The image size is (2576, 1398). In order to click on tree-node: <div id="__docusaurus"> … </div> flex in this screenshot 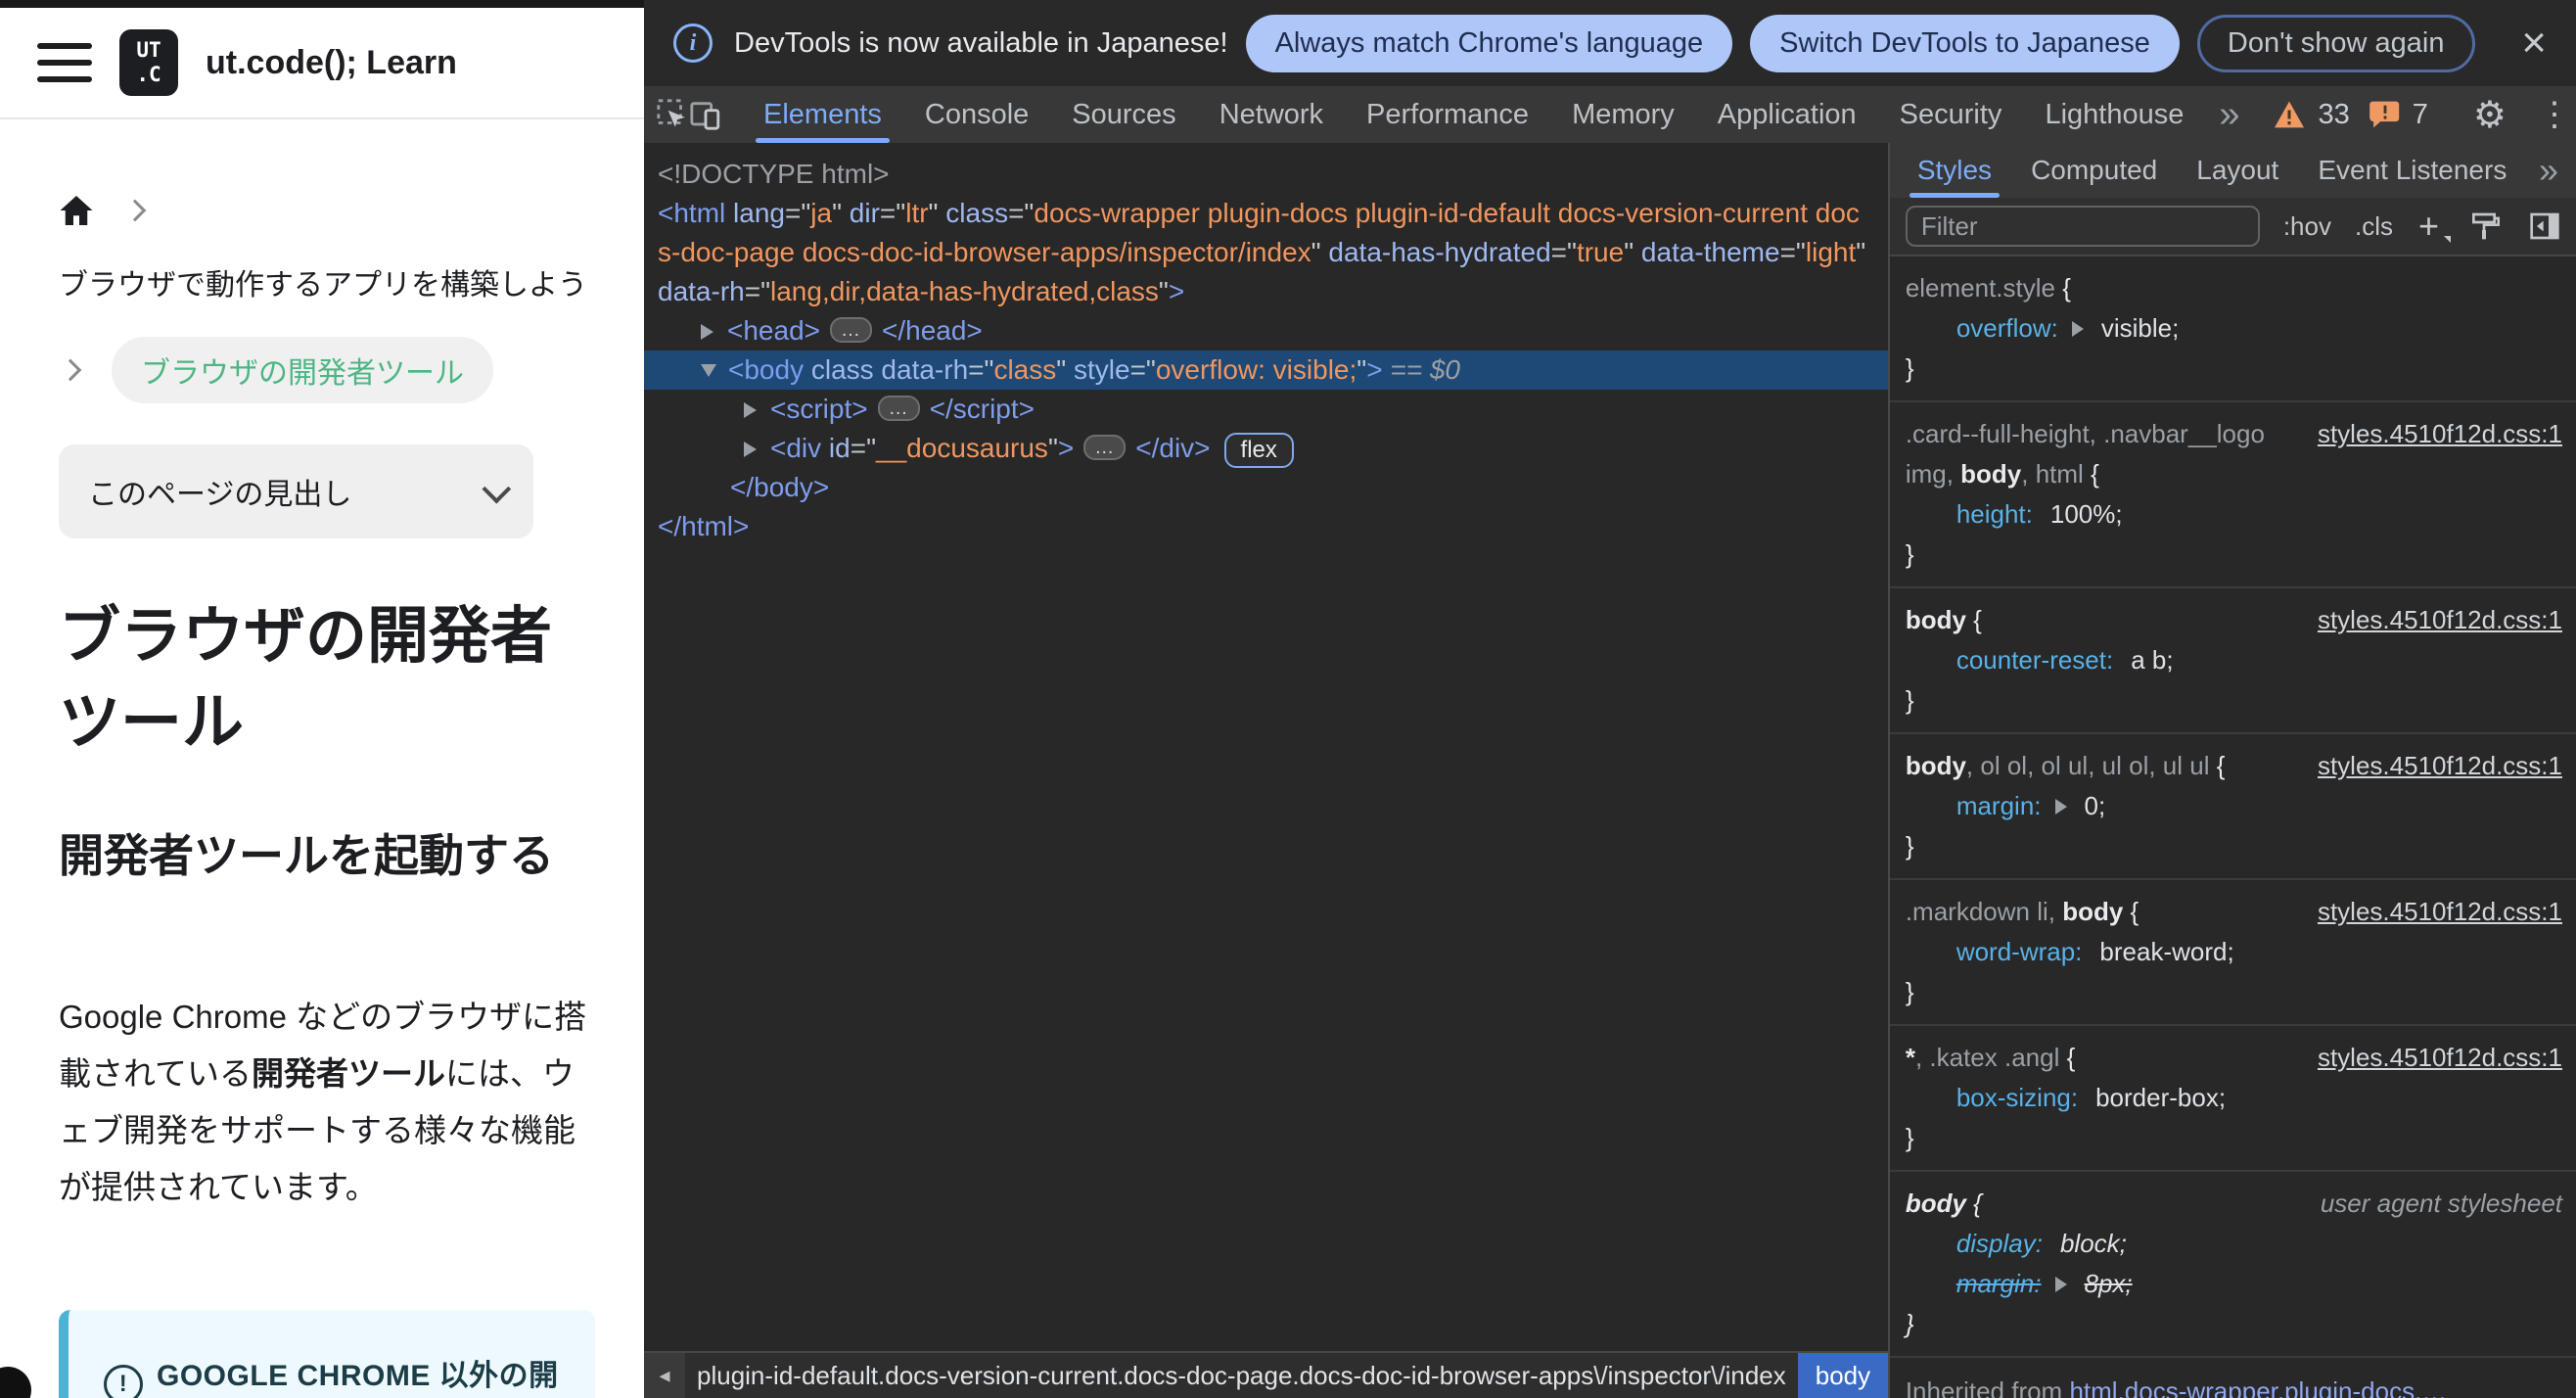, I will do `click(1266, 448)`.